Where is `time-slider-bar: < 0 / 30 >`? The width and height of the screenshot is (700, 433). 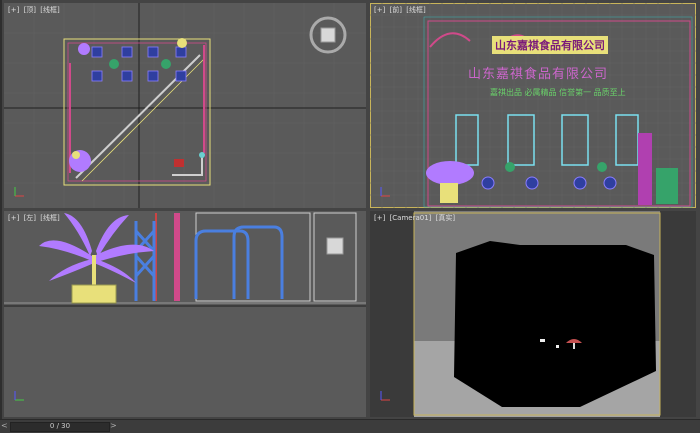 time-slider-bar: < 0 / 30 > is located at coordinates (350, 426).